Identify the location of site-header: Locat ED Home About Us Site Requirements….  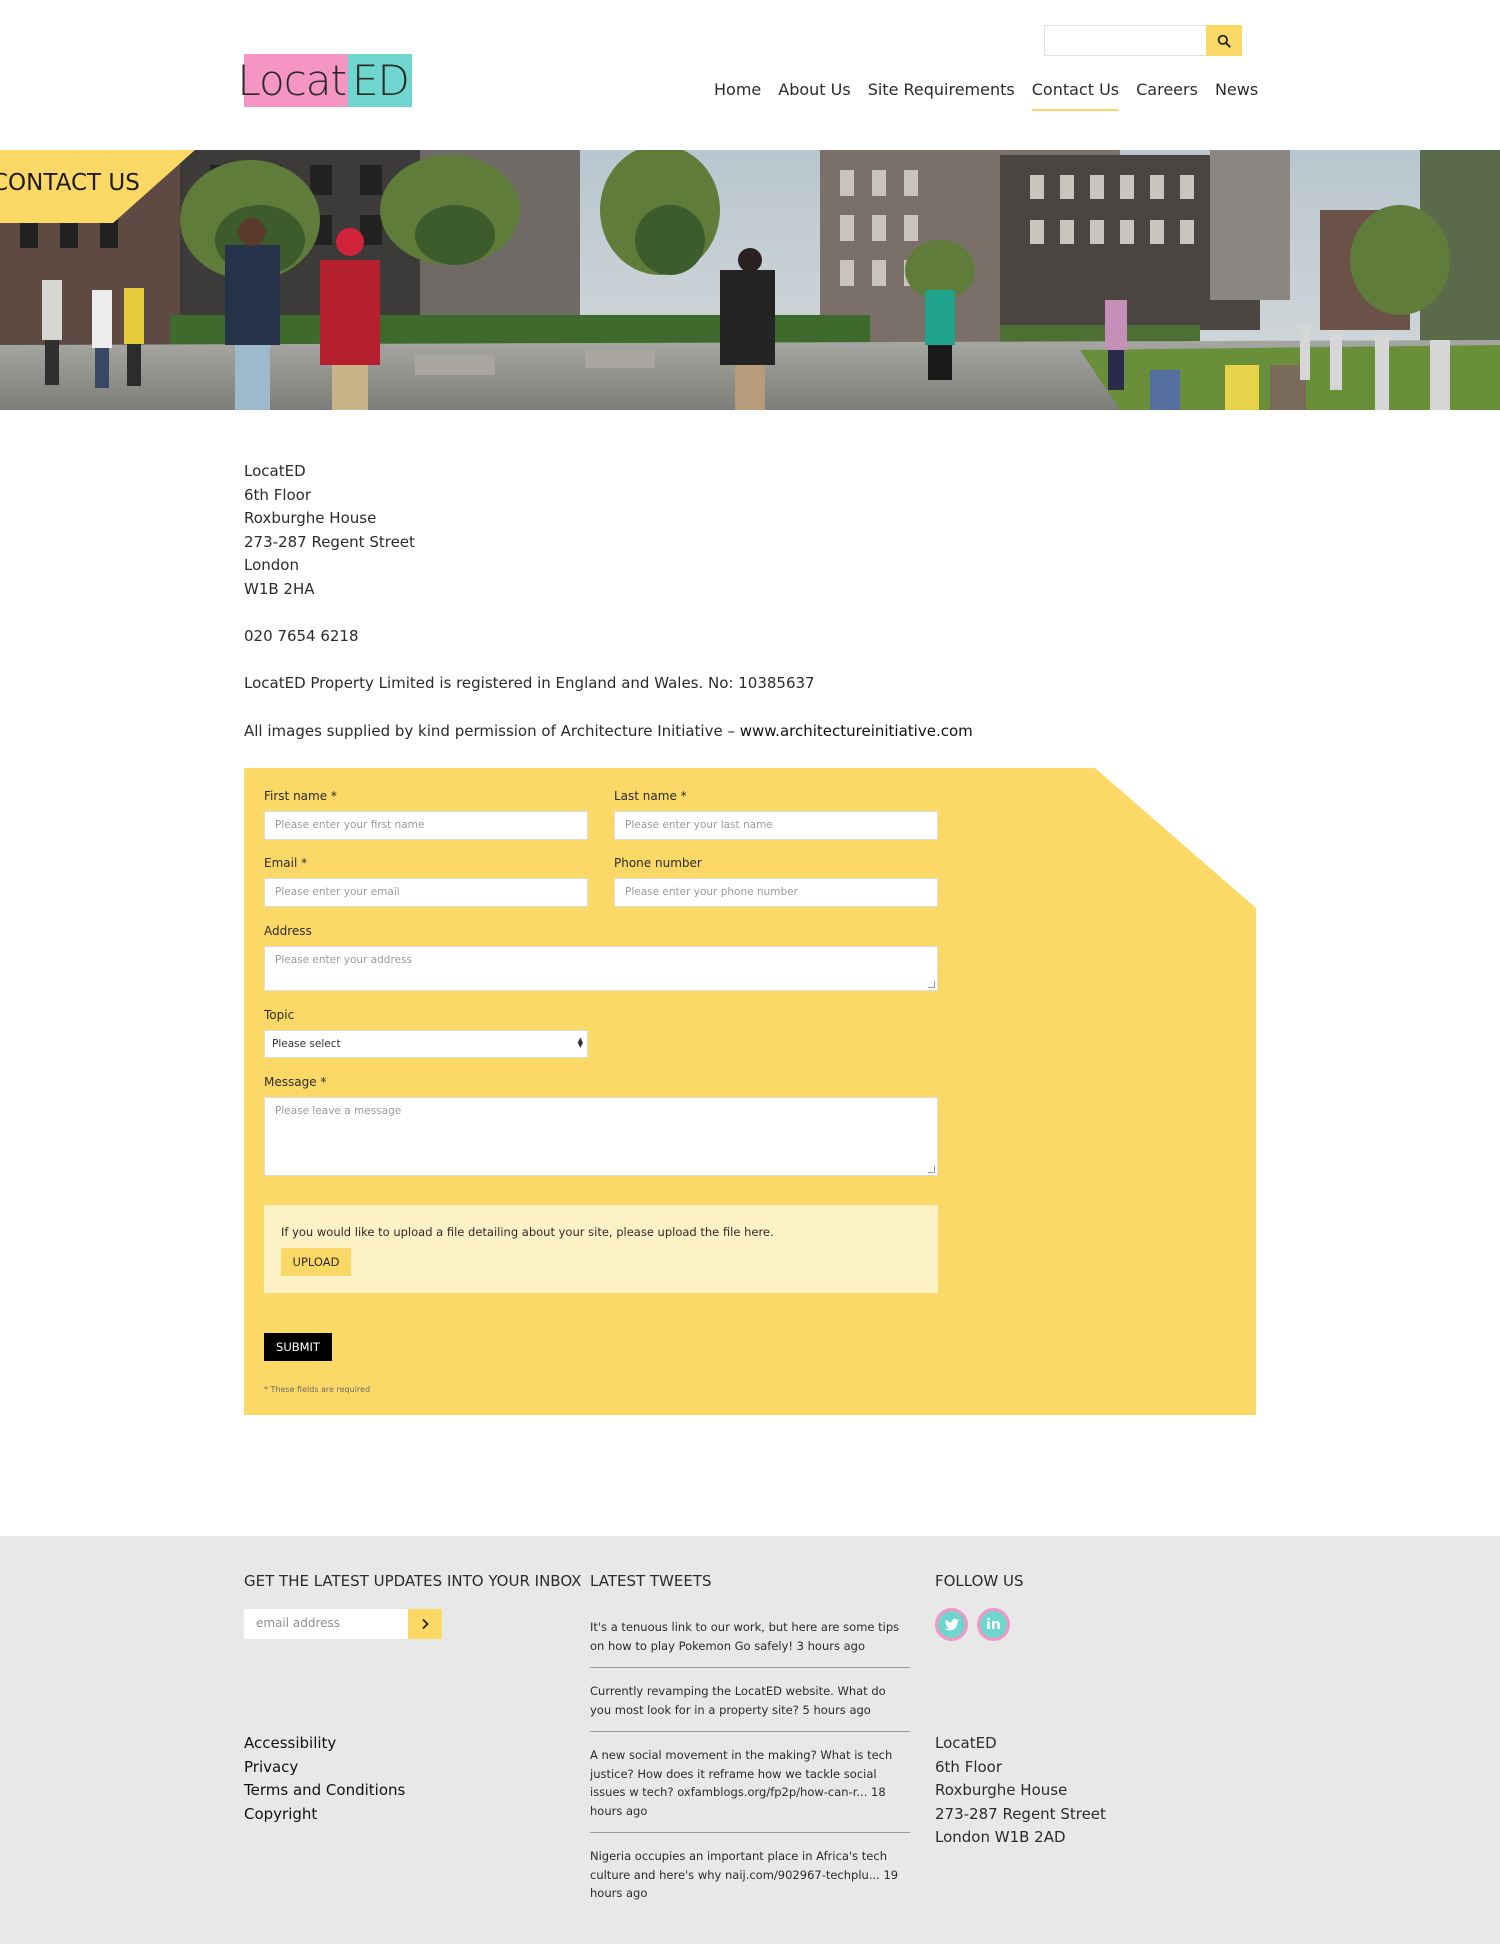
(750, 75).